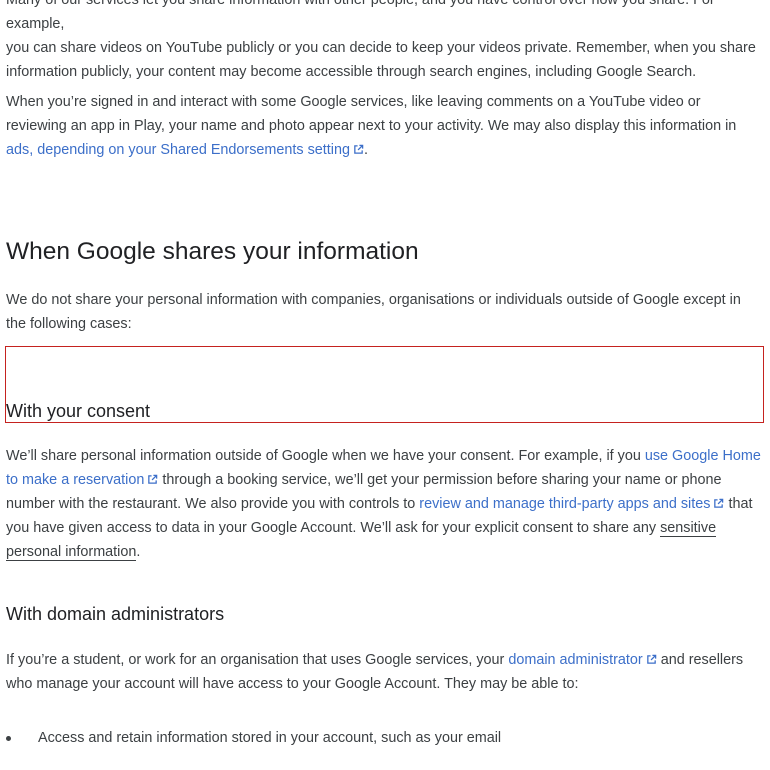 Image resolution: width=770 pixels, height=770 pixels. I want to click on bullet-icon, so click(8, 738).